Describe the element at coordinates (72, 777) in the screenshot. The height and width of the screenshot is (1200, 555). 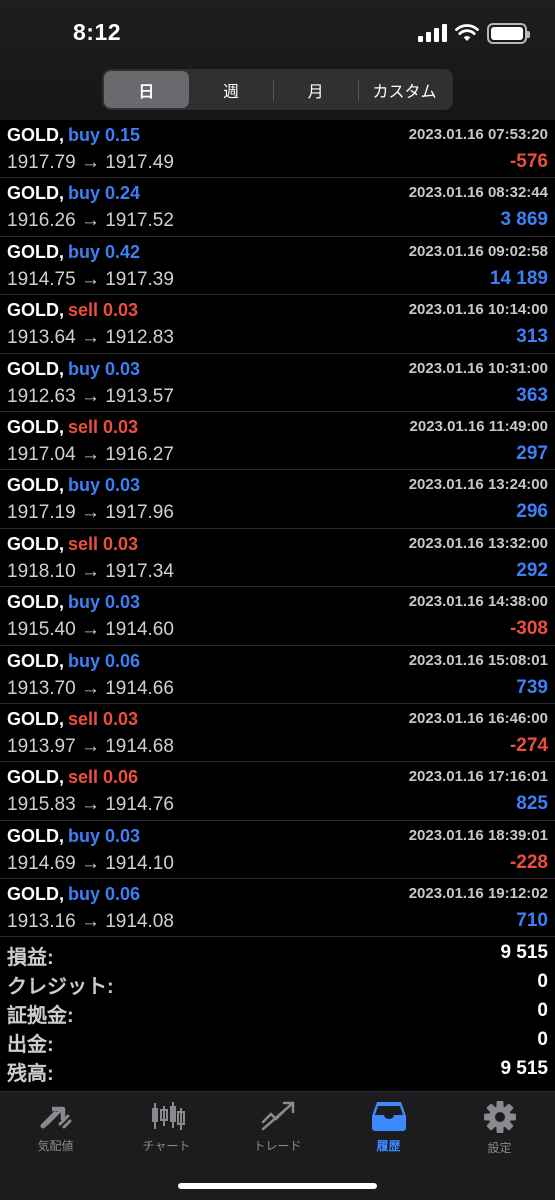
I see `trade-symbol: GOLD, sell 0.06` at that location.